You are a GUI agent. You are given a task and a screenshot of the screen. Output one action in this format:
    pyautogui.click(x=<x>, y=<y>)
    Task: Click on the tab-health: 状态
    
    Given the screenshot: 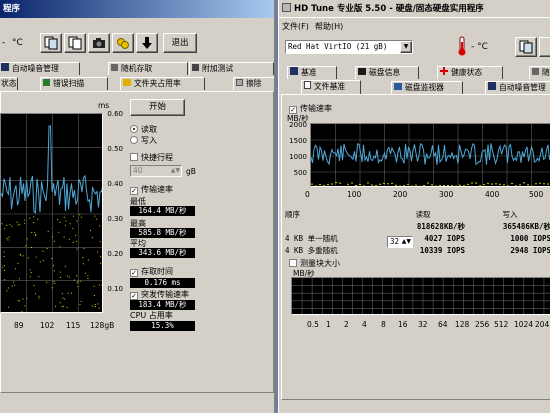 What is the action you would take?
    pyautogui.click(x=9, y=83)
    